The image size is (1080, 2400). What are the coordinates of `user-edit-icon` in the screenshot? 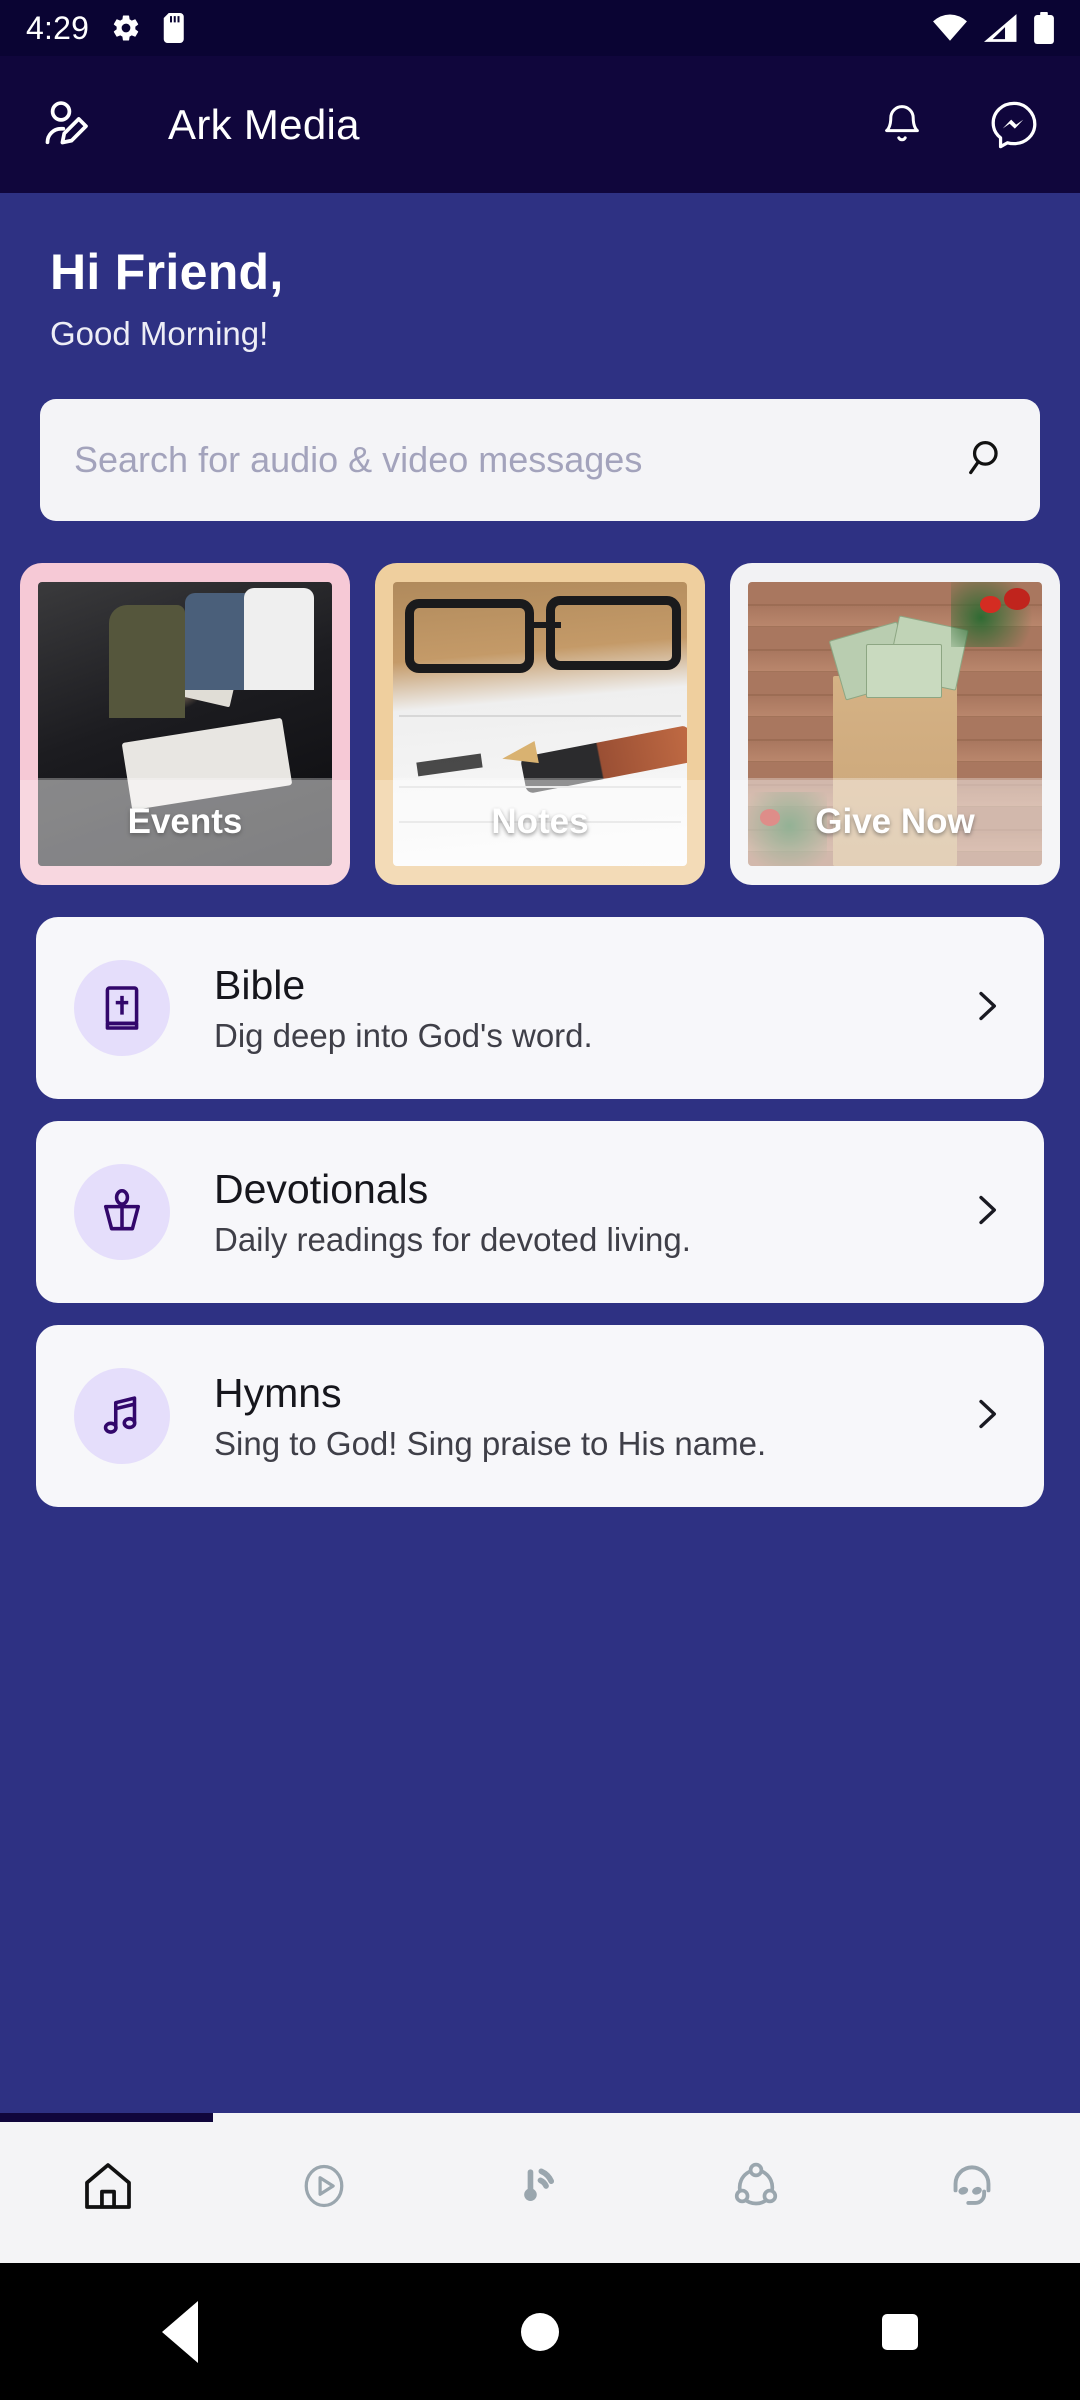 It's located at (68, 125).